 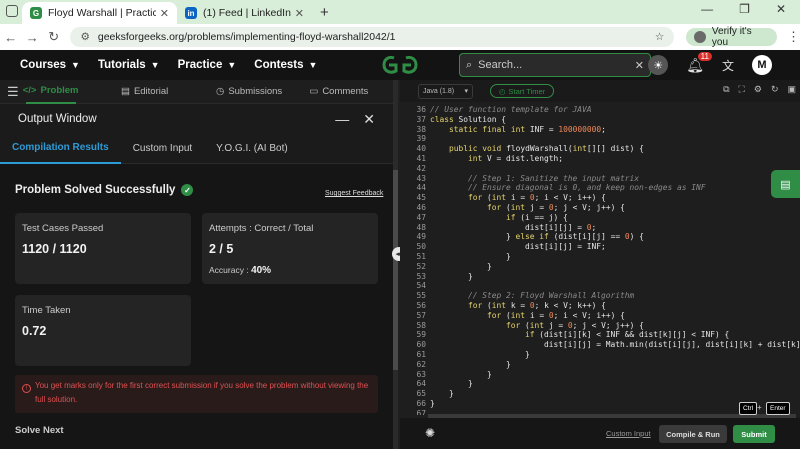 What do you see at coordinates (513, 227) in the screenshot?
I see `code-line: dist[i][j] = 0;` at bounding box center [513, 227].